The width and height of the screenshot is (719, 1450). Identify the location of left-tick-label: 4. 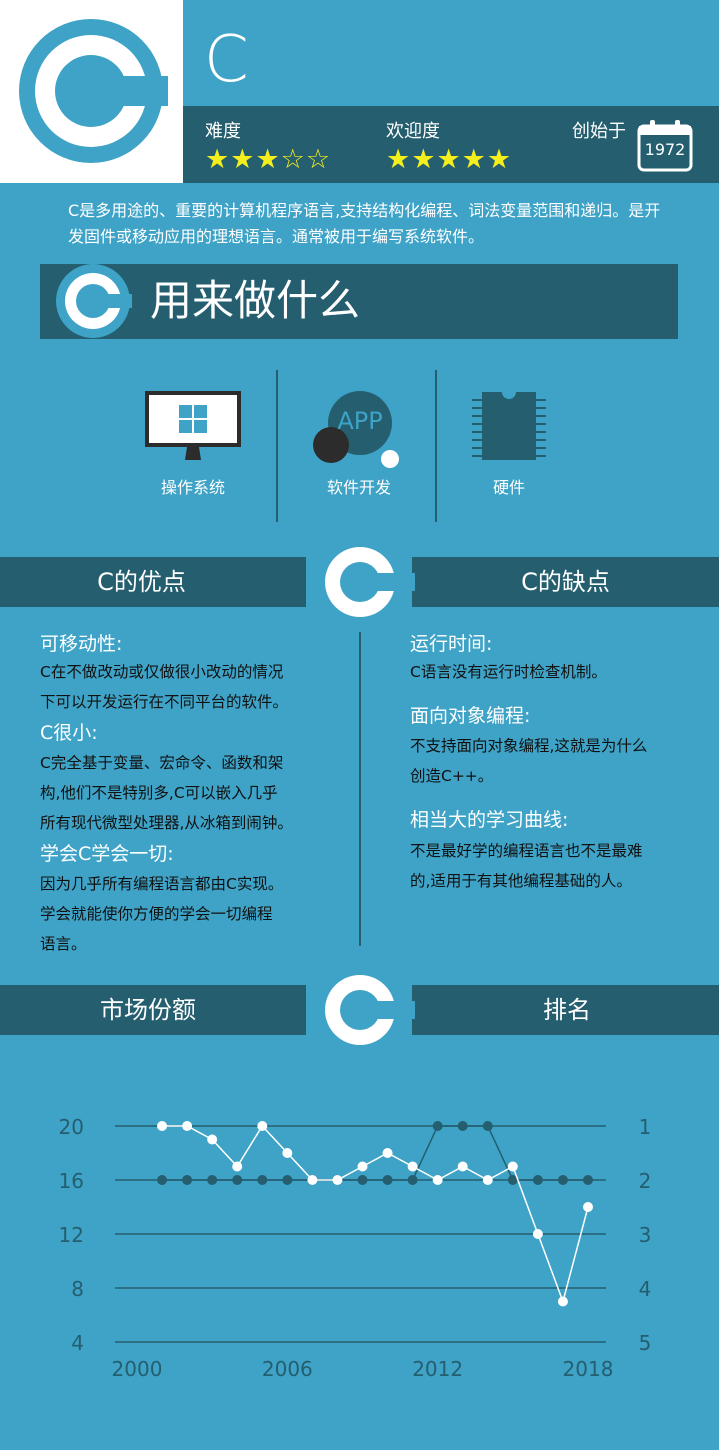
(77, 1343).